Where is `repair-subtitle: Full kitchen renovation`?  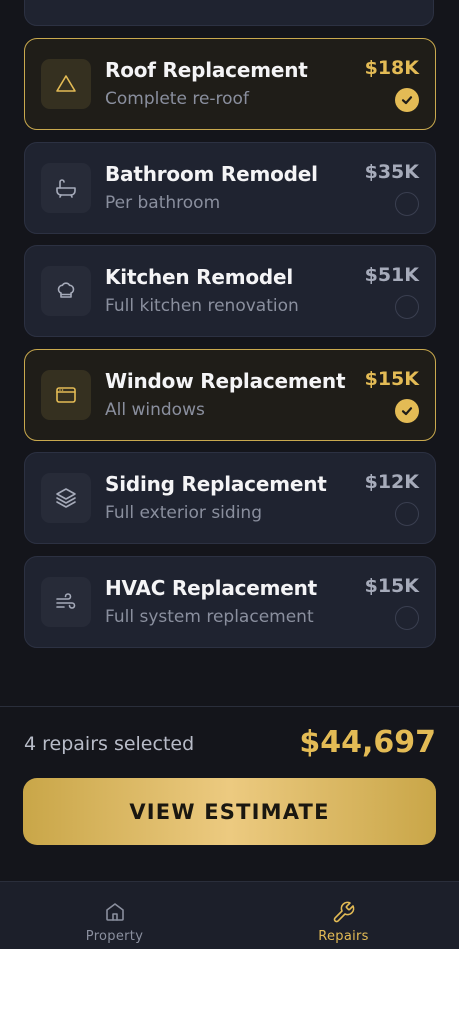
repair-subtitle: Full kitchen renovation is located at coordinates (202, 306).